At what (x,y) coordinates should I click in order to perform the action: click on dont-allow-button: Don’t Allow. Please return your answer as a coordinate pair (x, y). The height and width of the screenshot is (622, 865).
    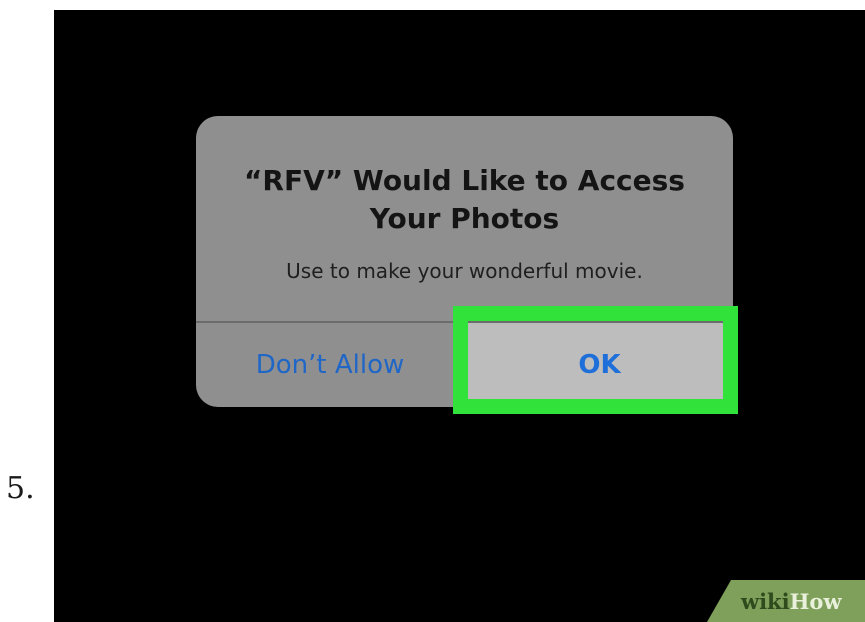
    Looking at the image, I should click on (330, 365).